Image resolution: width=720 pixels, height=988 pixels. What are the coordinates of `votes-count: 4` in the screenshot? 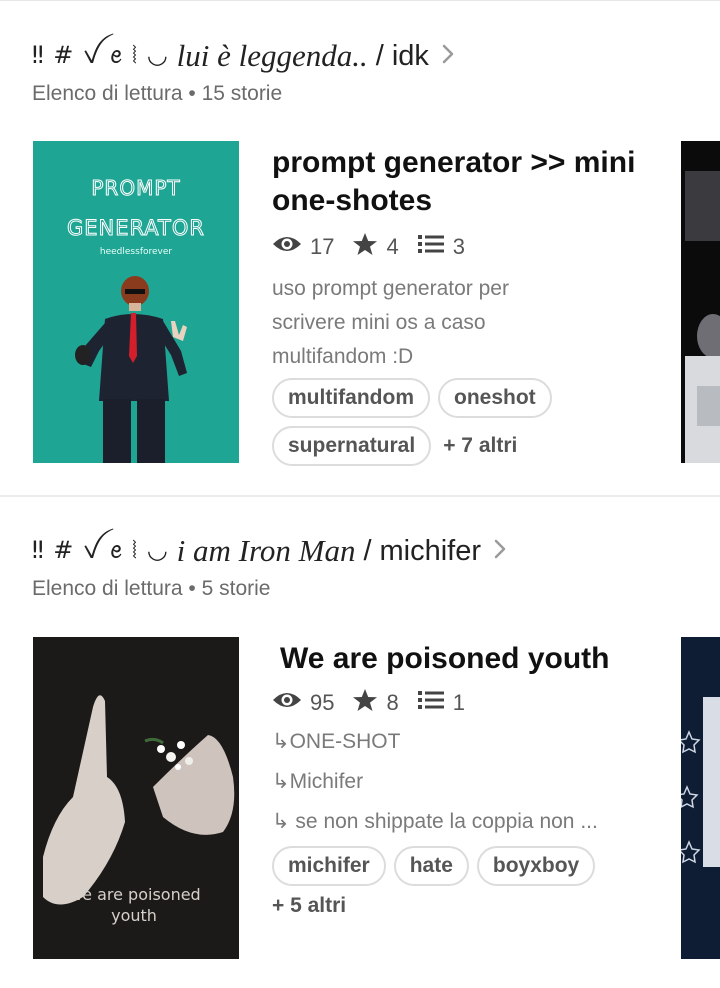 It's located at (392, 246).